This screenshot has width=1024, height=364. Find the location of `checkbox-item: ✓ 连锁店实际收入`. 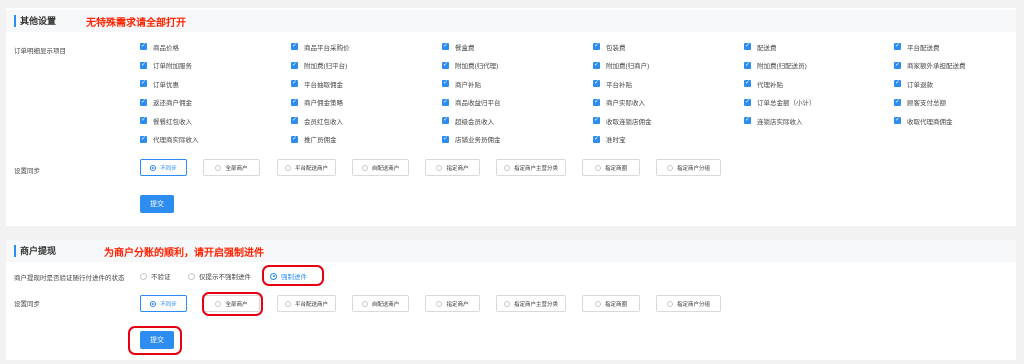

checkbox-item: ✓ 连锁店实际收入 is located at coordinates (773, 121).